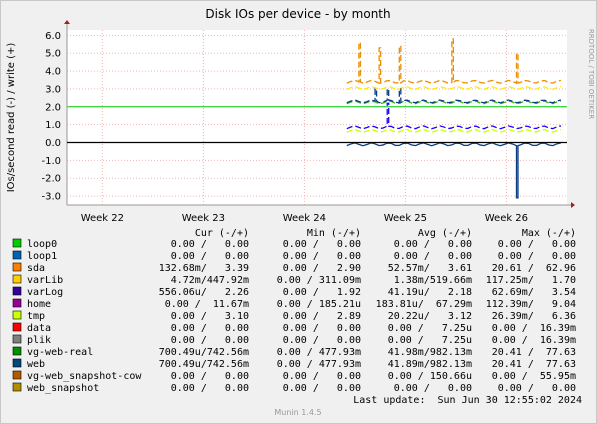  What do you see at coordinates (534, 328) in the screenshot?
I see `legend-max-data: 0.00 / 16.39m` at bounding box center [534, 328].